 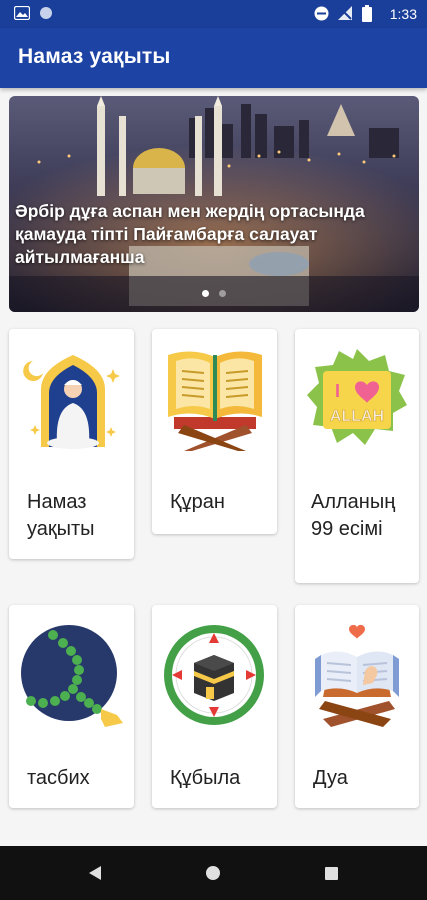 I want to click on back-icon, so click(x=95, y=873).